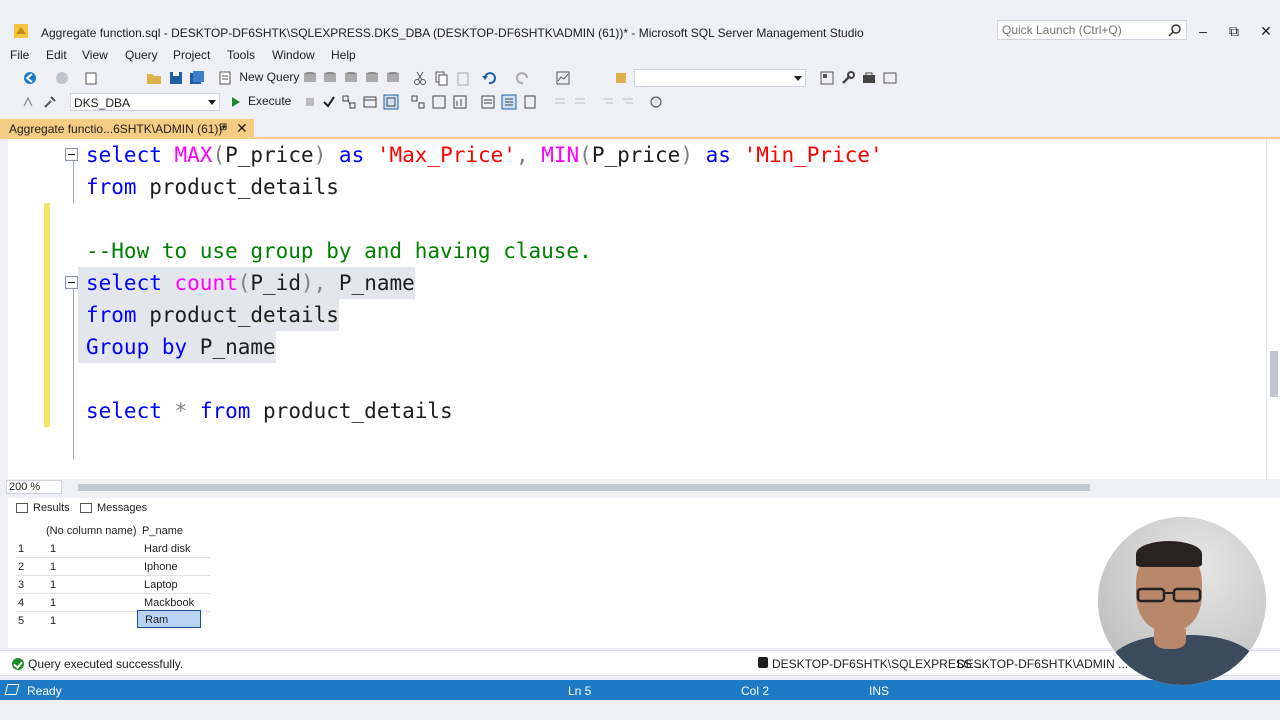 This screenshot has height=720, width=1280. What do you see at coordinates (391, 102) in the screenshot?
I see `intellisense-icon` at bounding box center [391, 102].